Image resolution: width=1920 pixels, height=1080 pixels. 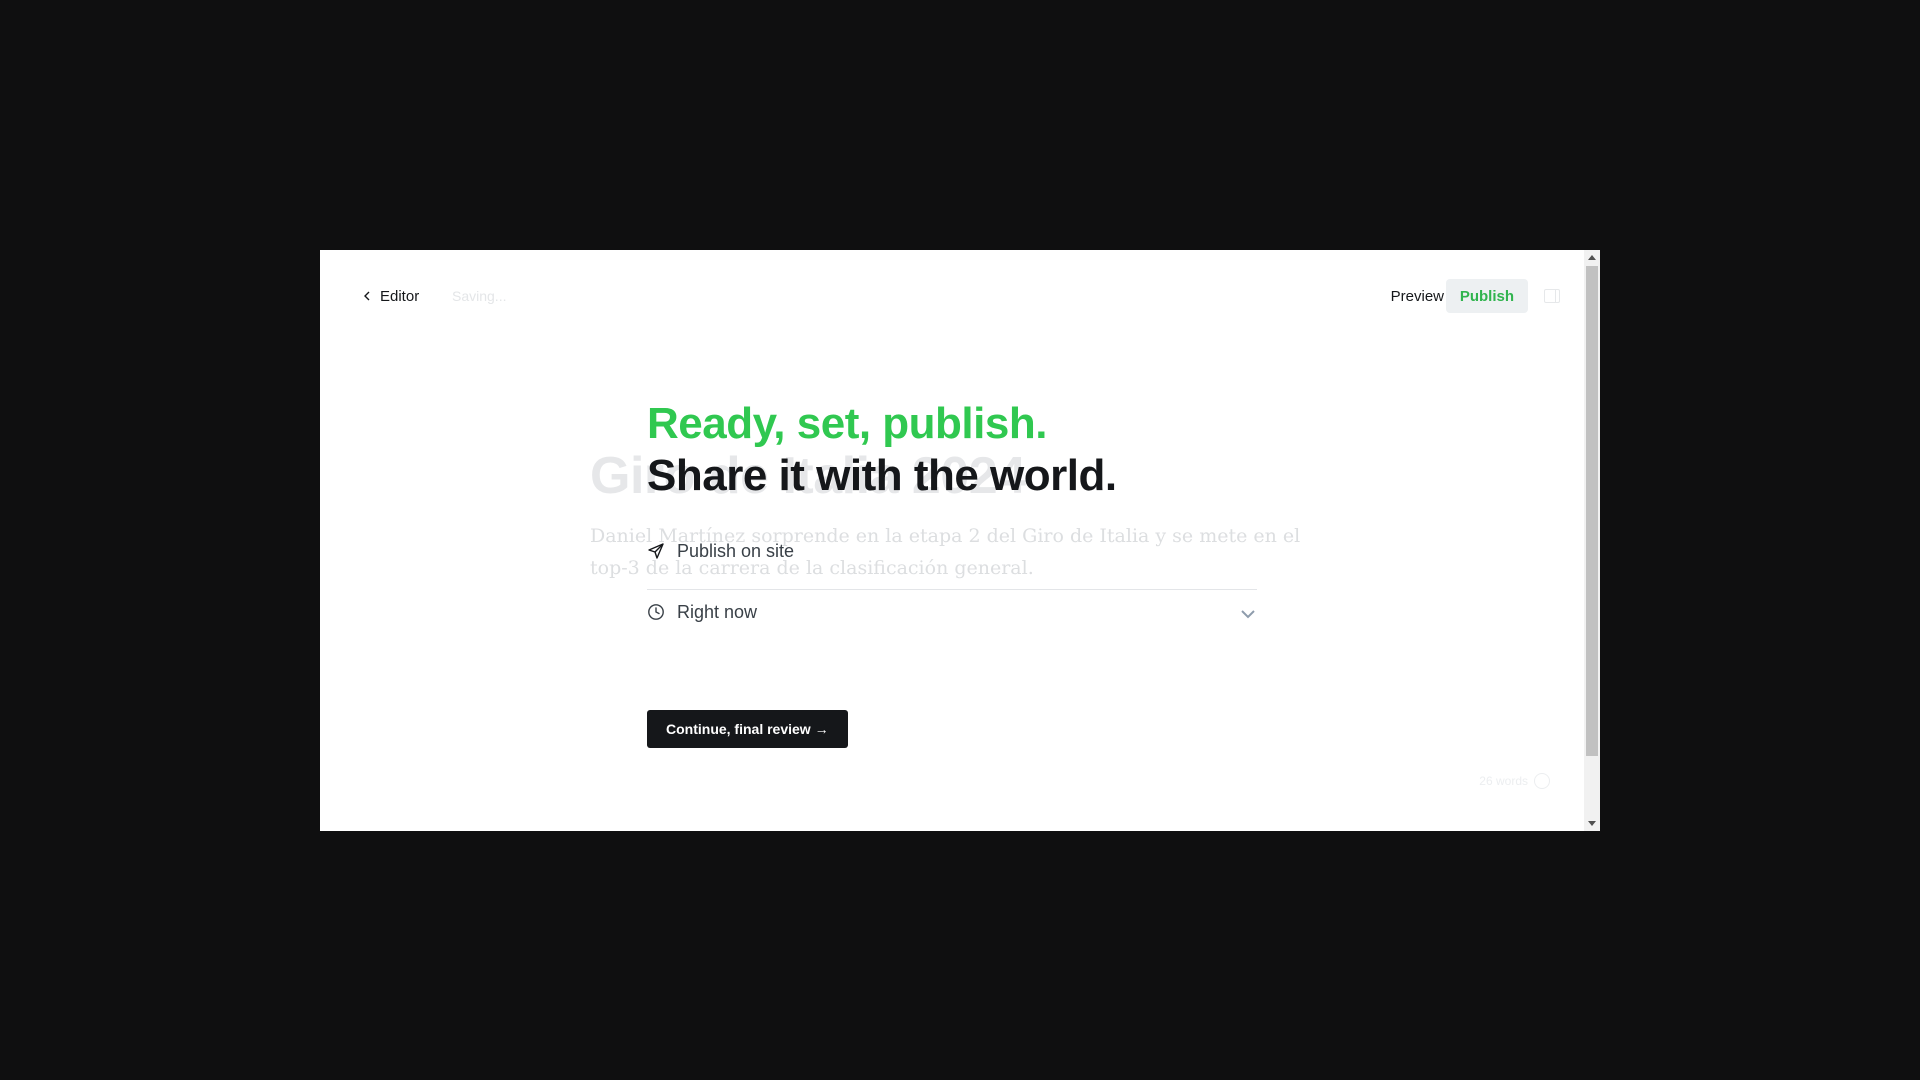 What do you see at coordinates (952, 551) in the screenshot?
I see `publish-on-site-option: Publish on site` at bounding box center [952, 551].